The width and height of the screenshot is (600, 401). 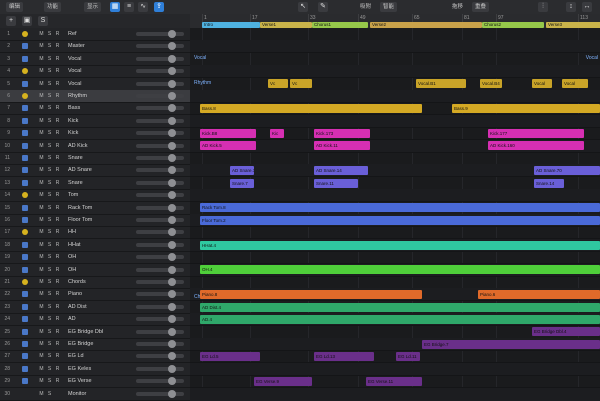 What do you see at coordinates (567, 171) in the screenshot?
I see `audio-region: AD Snare.70` at bounding box center [567, 171].